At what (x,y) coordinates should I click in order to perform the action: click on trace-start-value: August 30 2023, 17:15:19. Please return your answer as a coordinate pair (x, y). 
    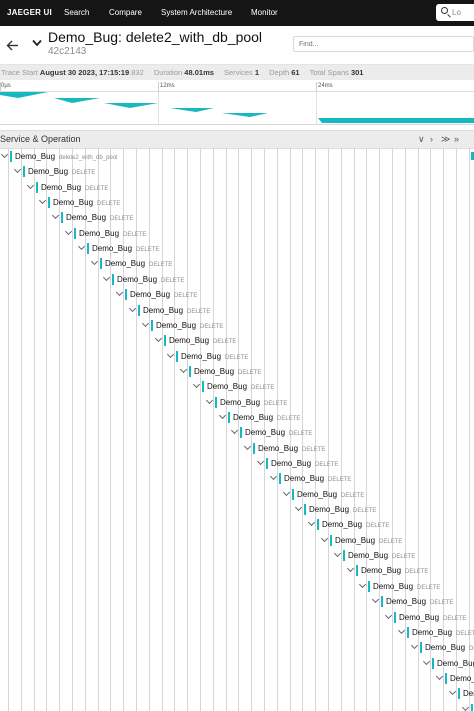
    Looking at the image, I should click on (84, 72).